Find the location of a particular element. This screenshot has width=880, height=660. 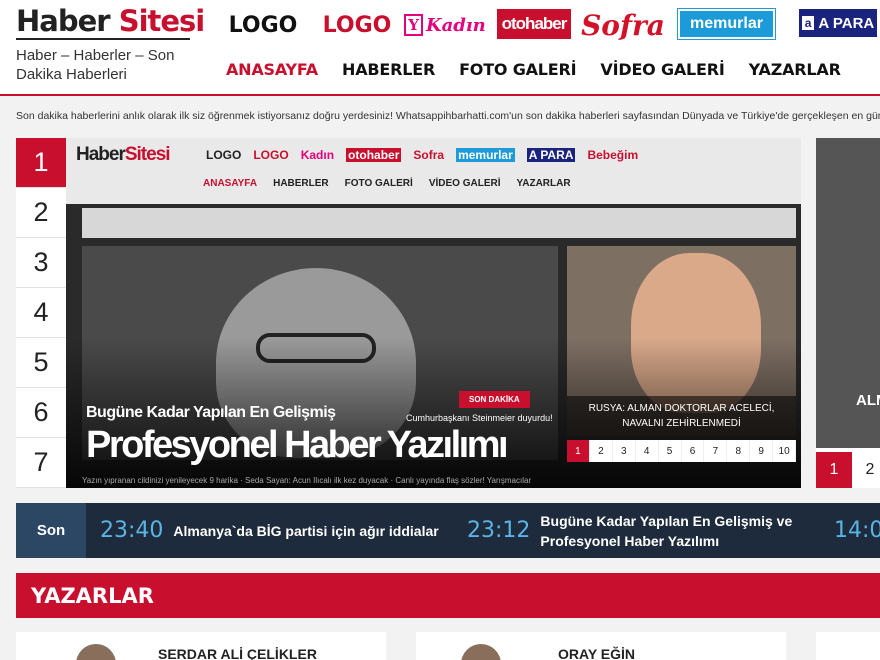

nav-video-galeri: VİDEO GALERİ is located at coordinates (662, 69).